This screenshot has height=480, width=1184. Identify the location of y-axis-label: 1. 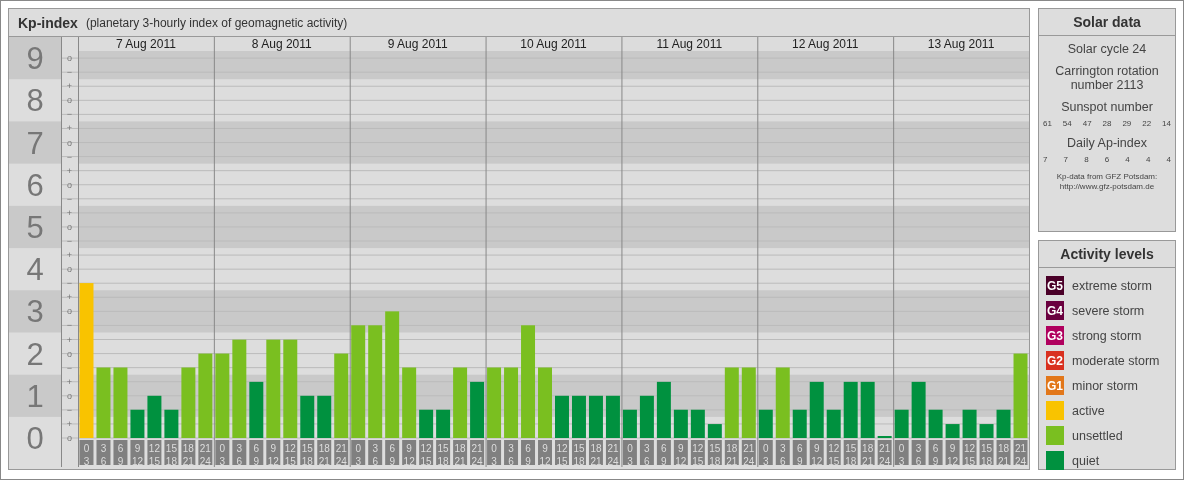
(35, 396).